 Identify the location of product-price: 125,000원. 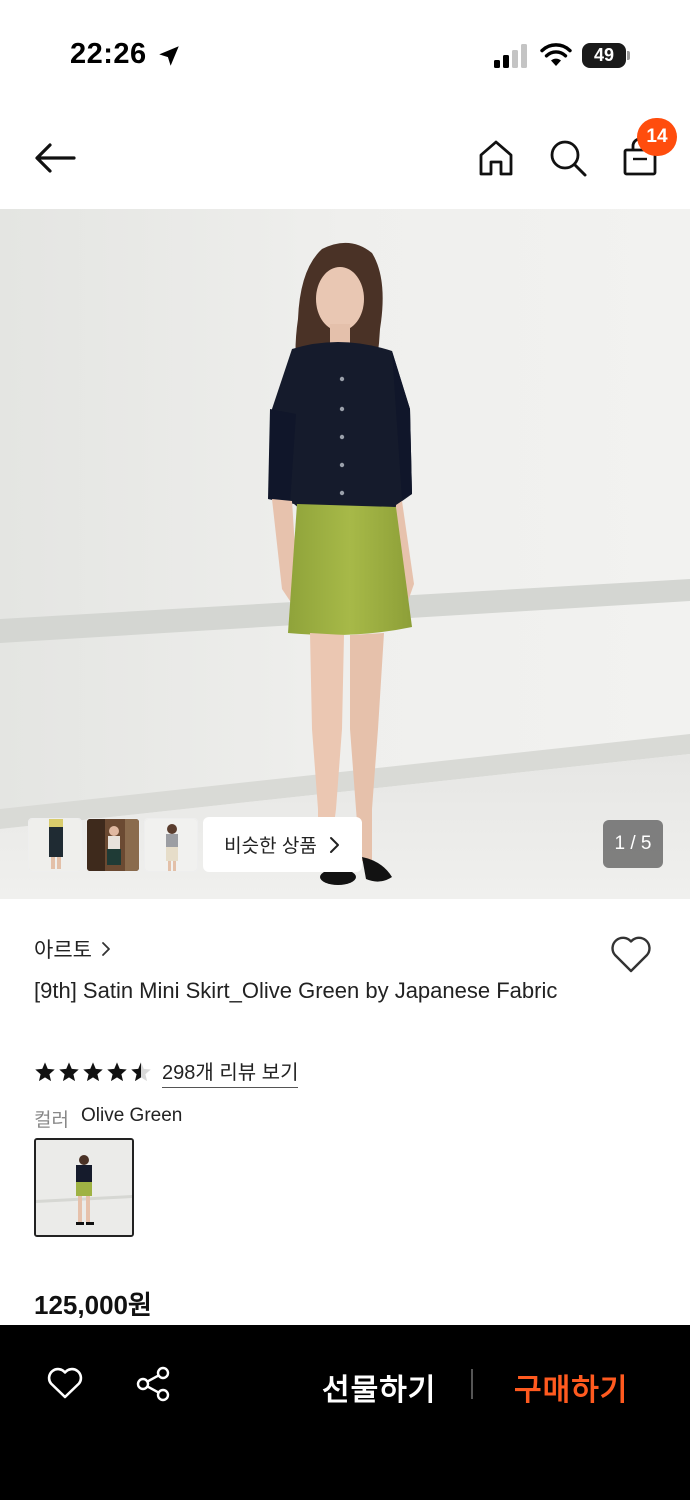
(93, 1305).